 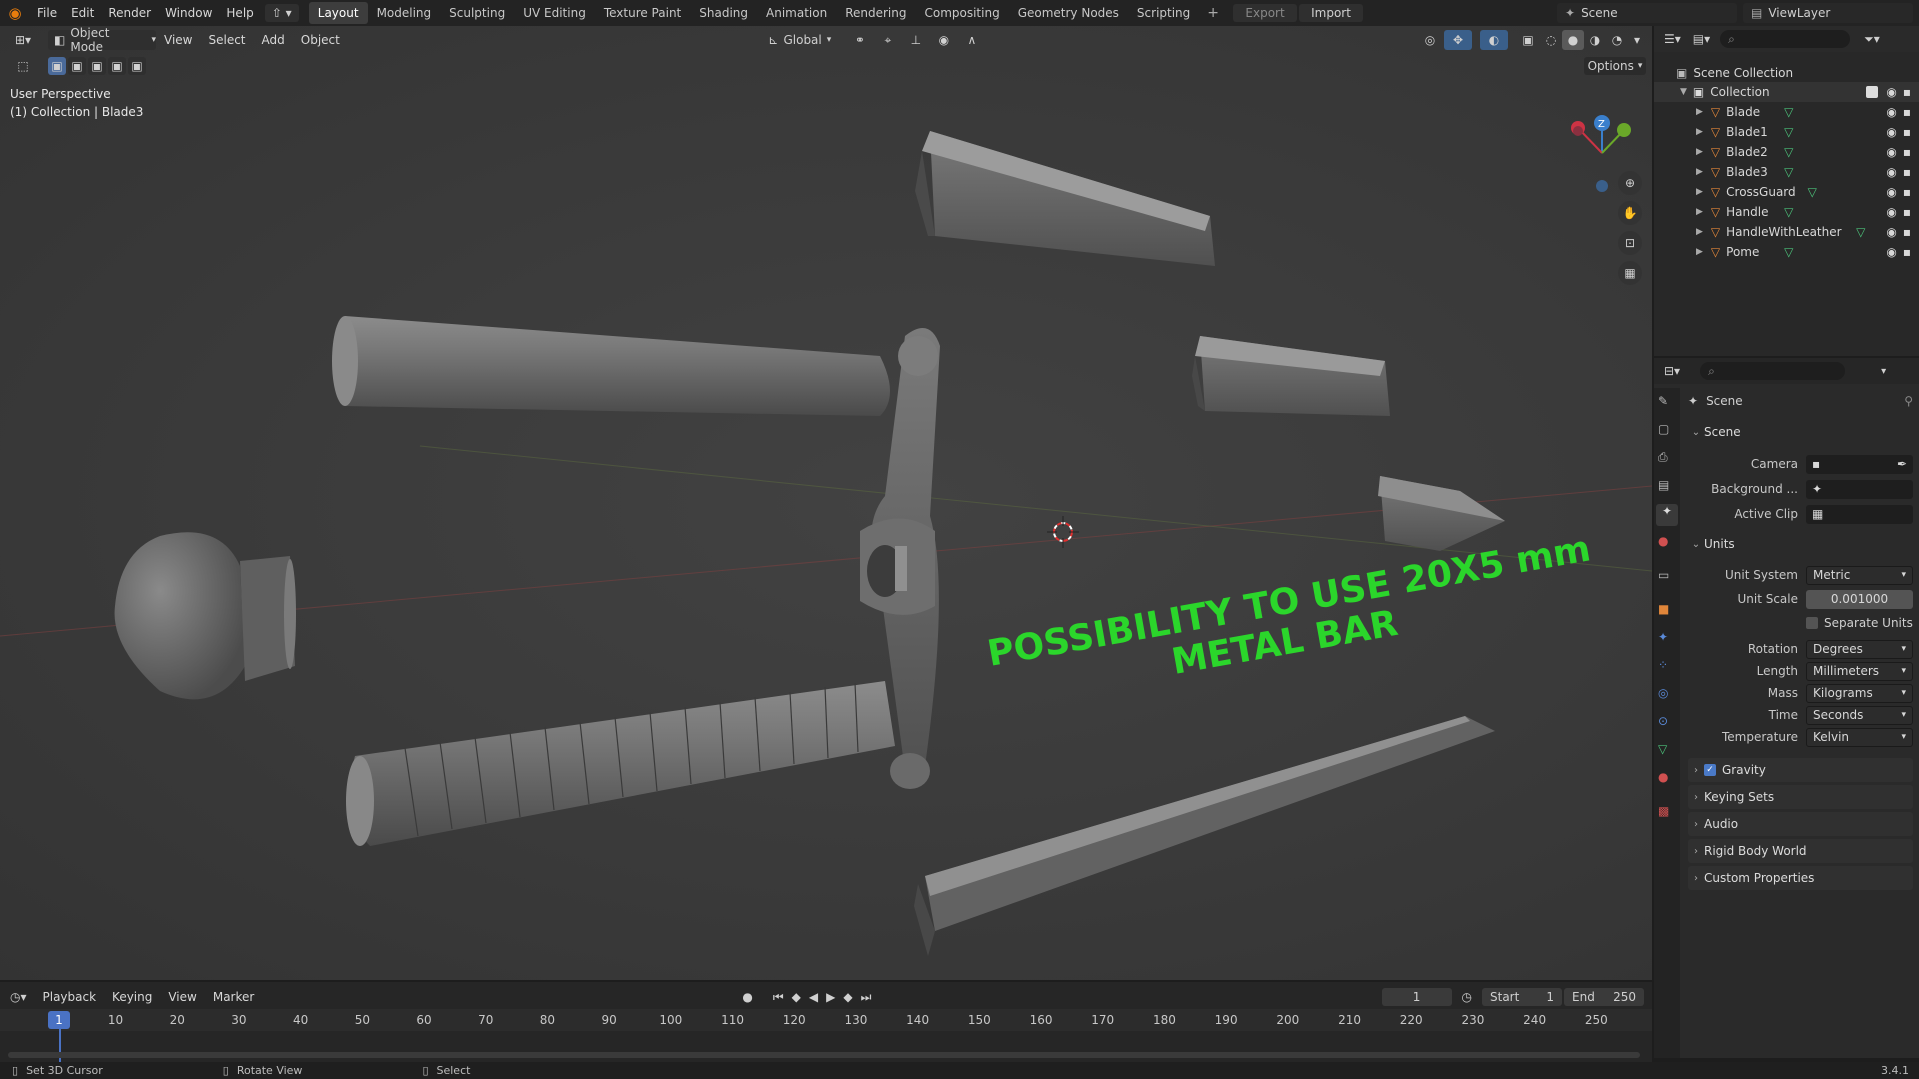 What do you see at coordinates (82, 13) in the screenshot?
I see `menu-edit: Edit` at bounding box center [82, 13].